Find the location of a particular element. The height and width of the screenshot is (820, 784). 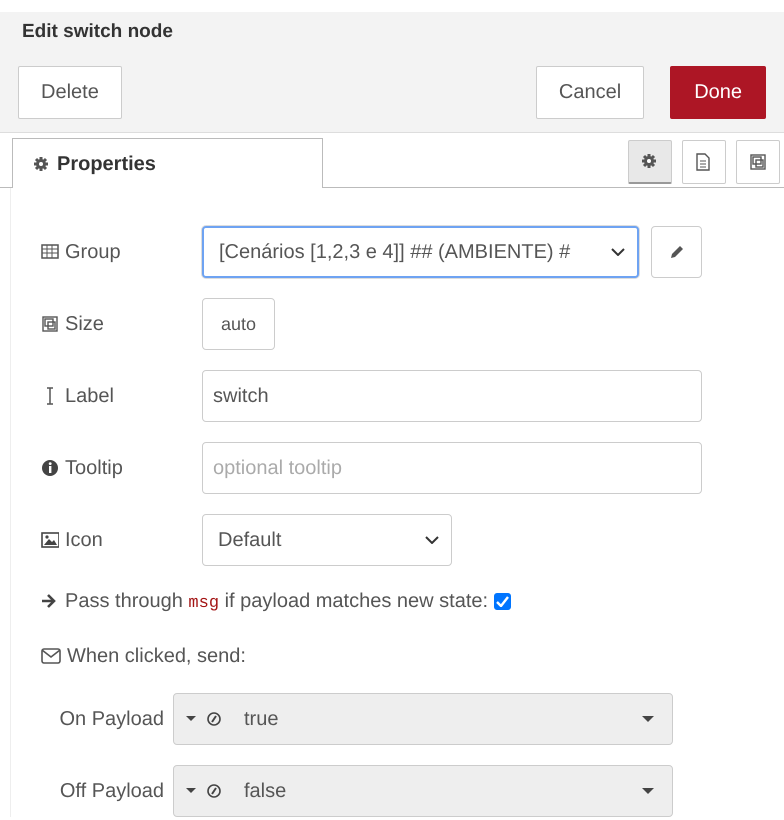

field-label: Icon is located at coordinates (84, 540).